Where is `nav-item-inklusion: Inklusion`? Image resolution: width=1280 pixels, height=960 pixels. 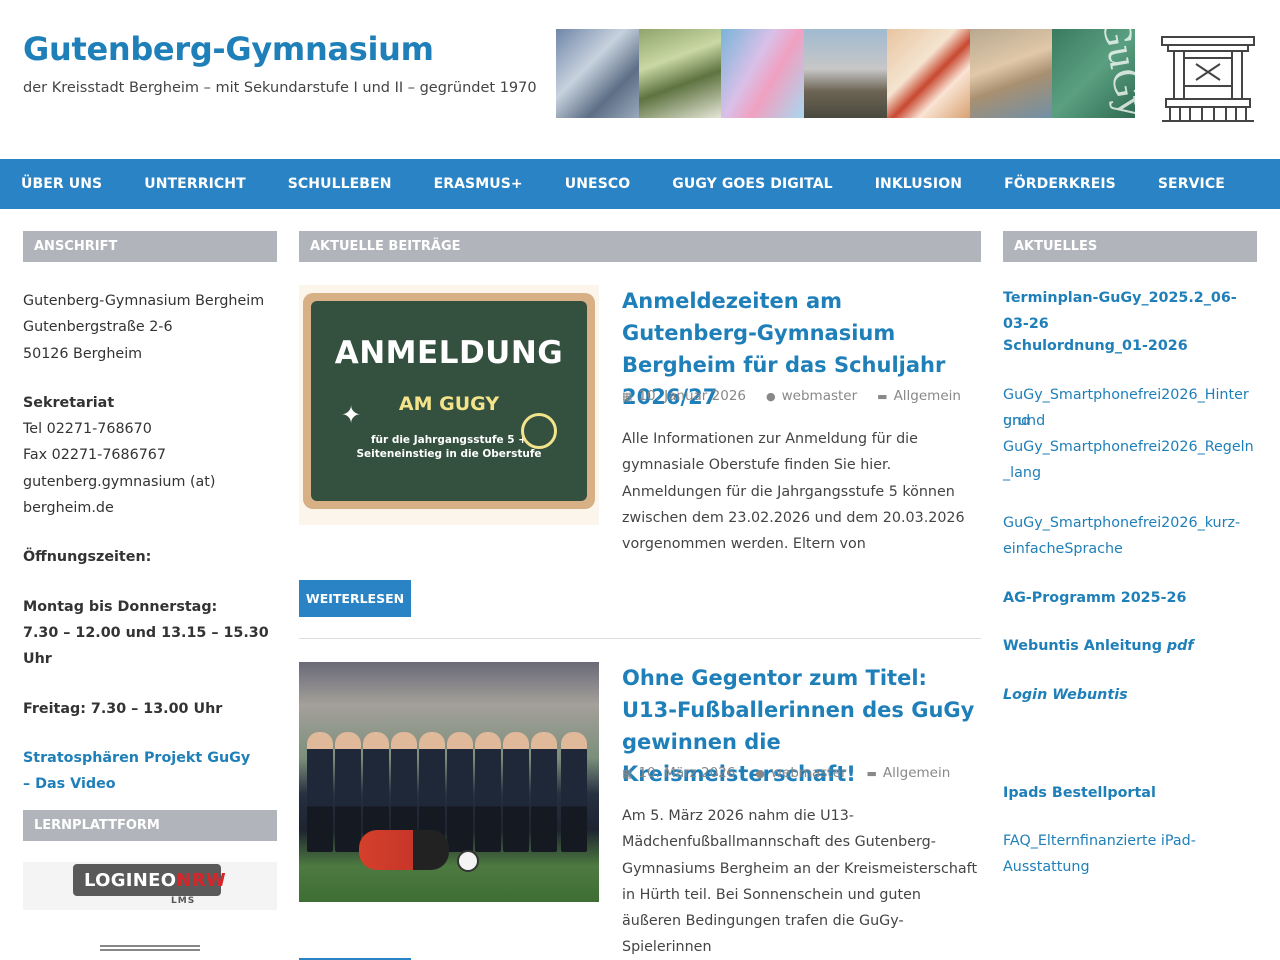
nav-item-inklusion: Inklusion is located at coordinates (918, 184).